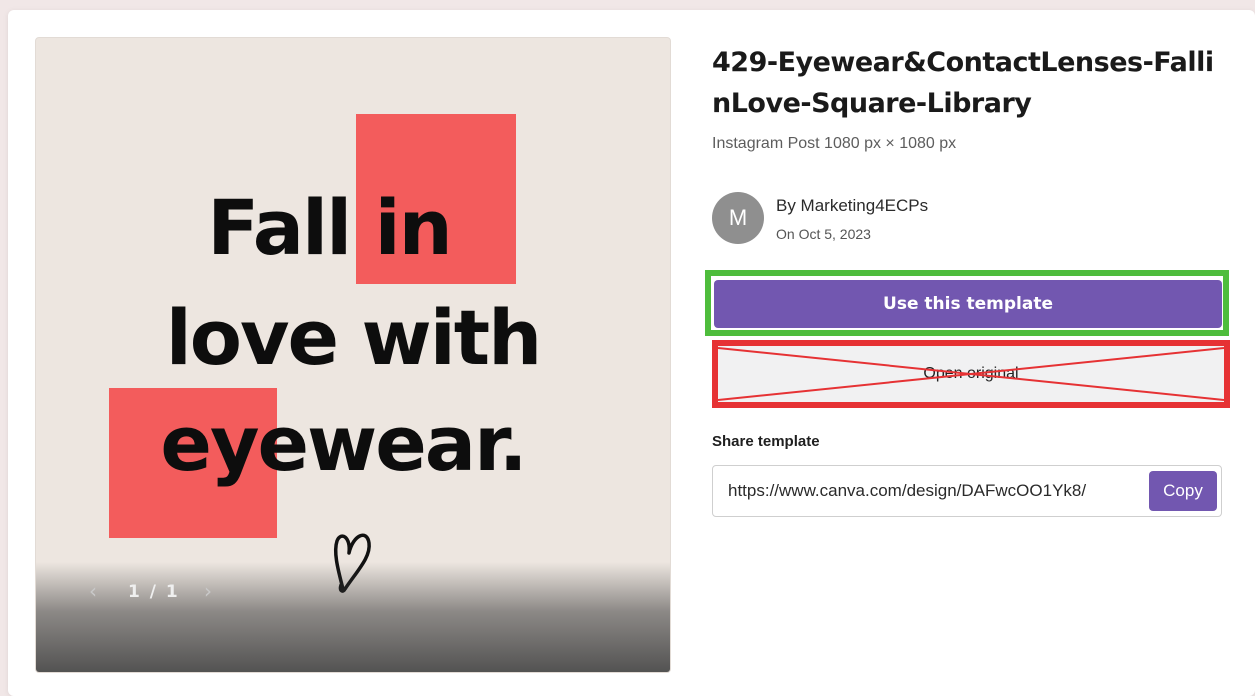 This screenshot has height=696, width=1255. What do you see at coordinates (766, 441) in the screenshot?
I see `share-template-label: Share template` at bounding box center [766, 441].